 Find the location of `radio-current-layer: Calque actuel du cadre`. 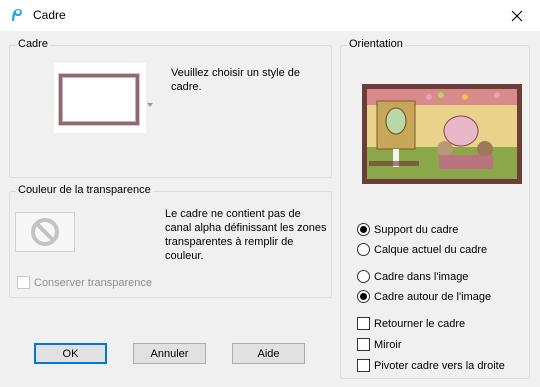

radio-current-layer: Calque actuel du cadre is located at coordinates (422, 249).